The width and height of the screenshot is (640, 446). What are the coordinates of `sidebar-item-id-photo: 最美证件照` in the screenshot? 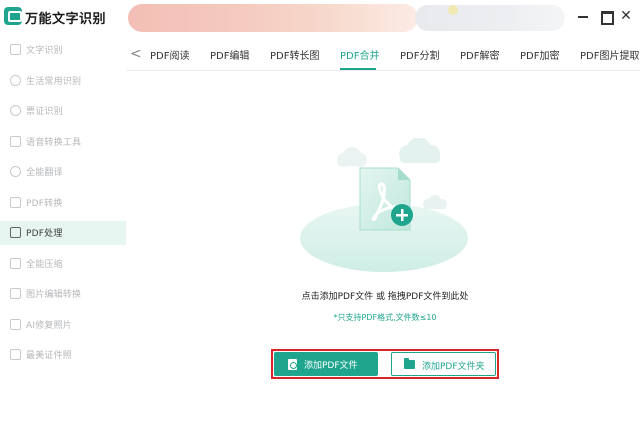 It's located at (63, 355).